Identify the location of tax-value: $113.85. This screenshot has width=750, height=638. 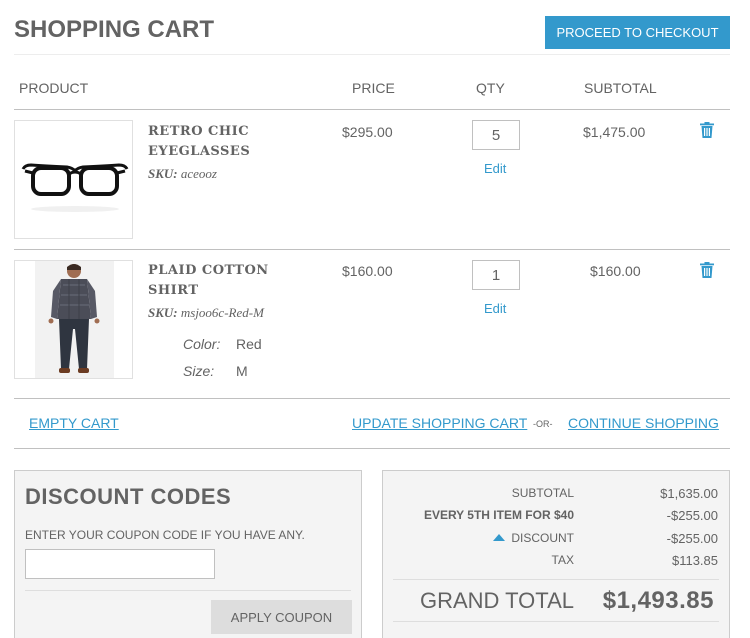
(694, 560).